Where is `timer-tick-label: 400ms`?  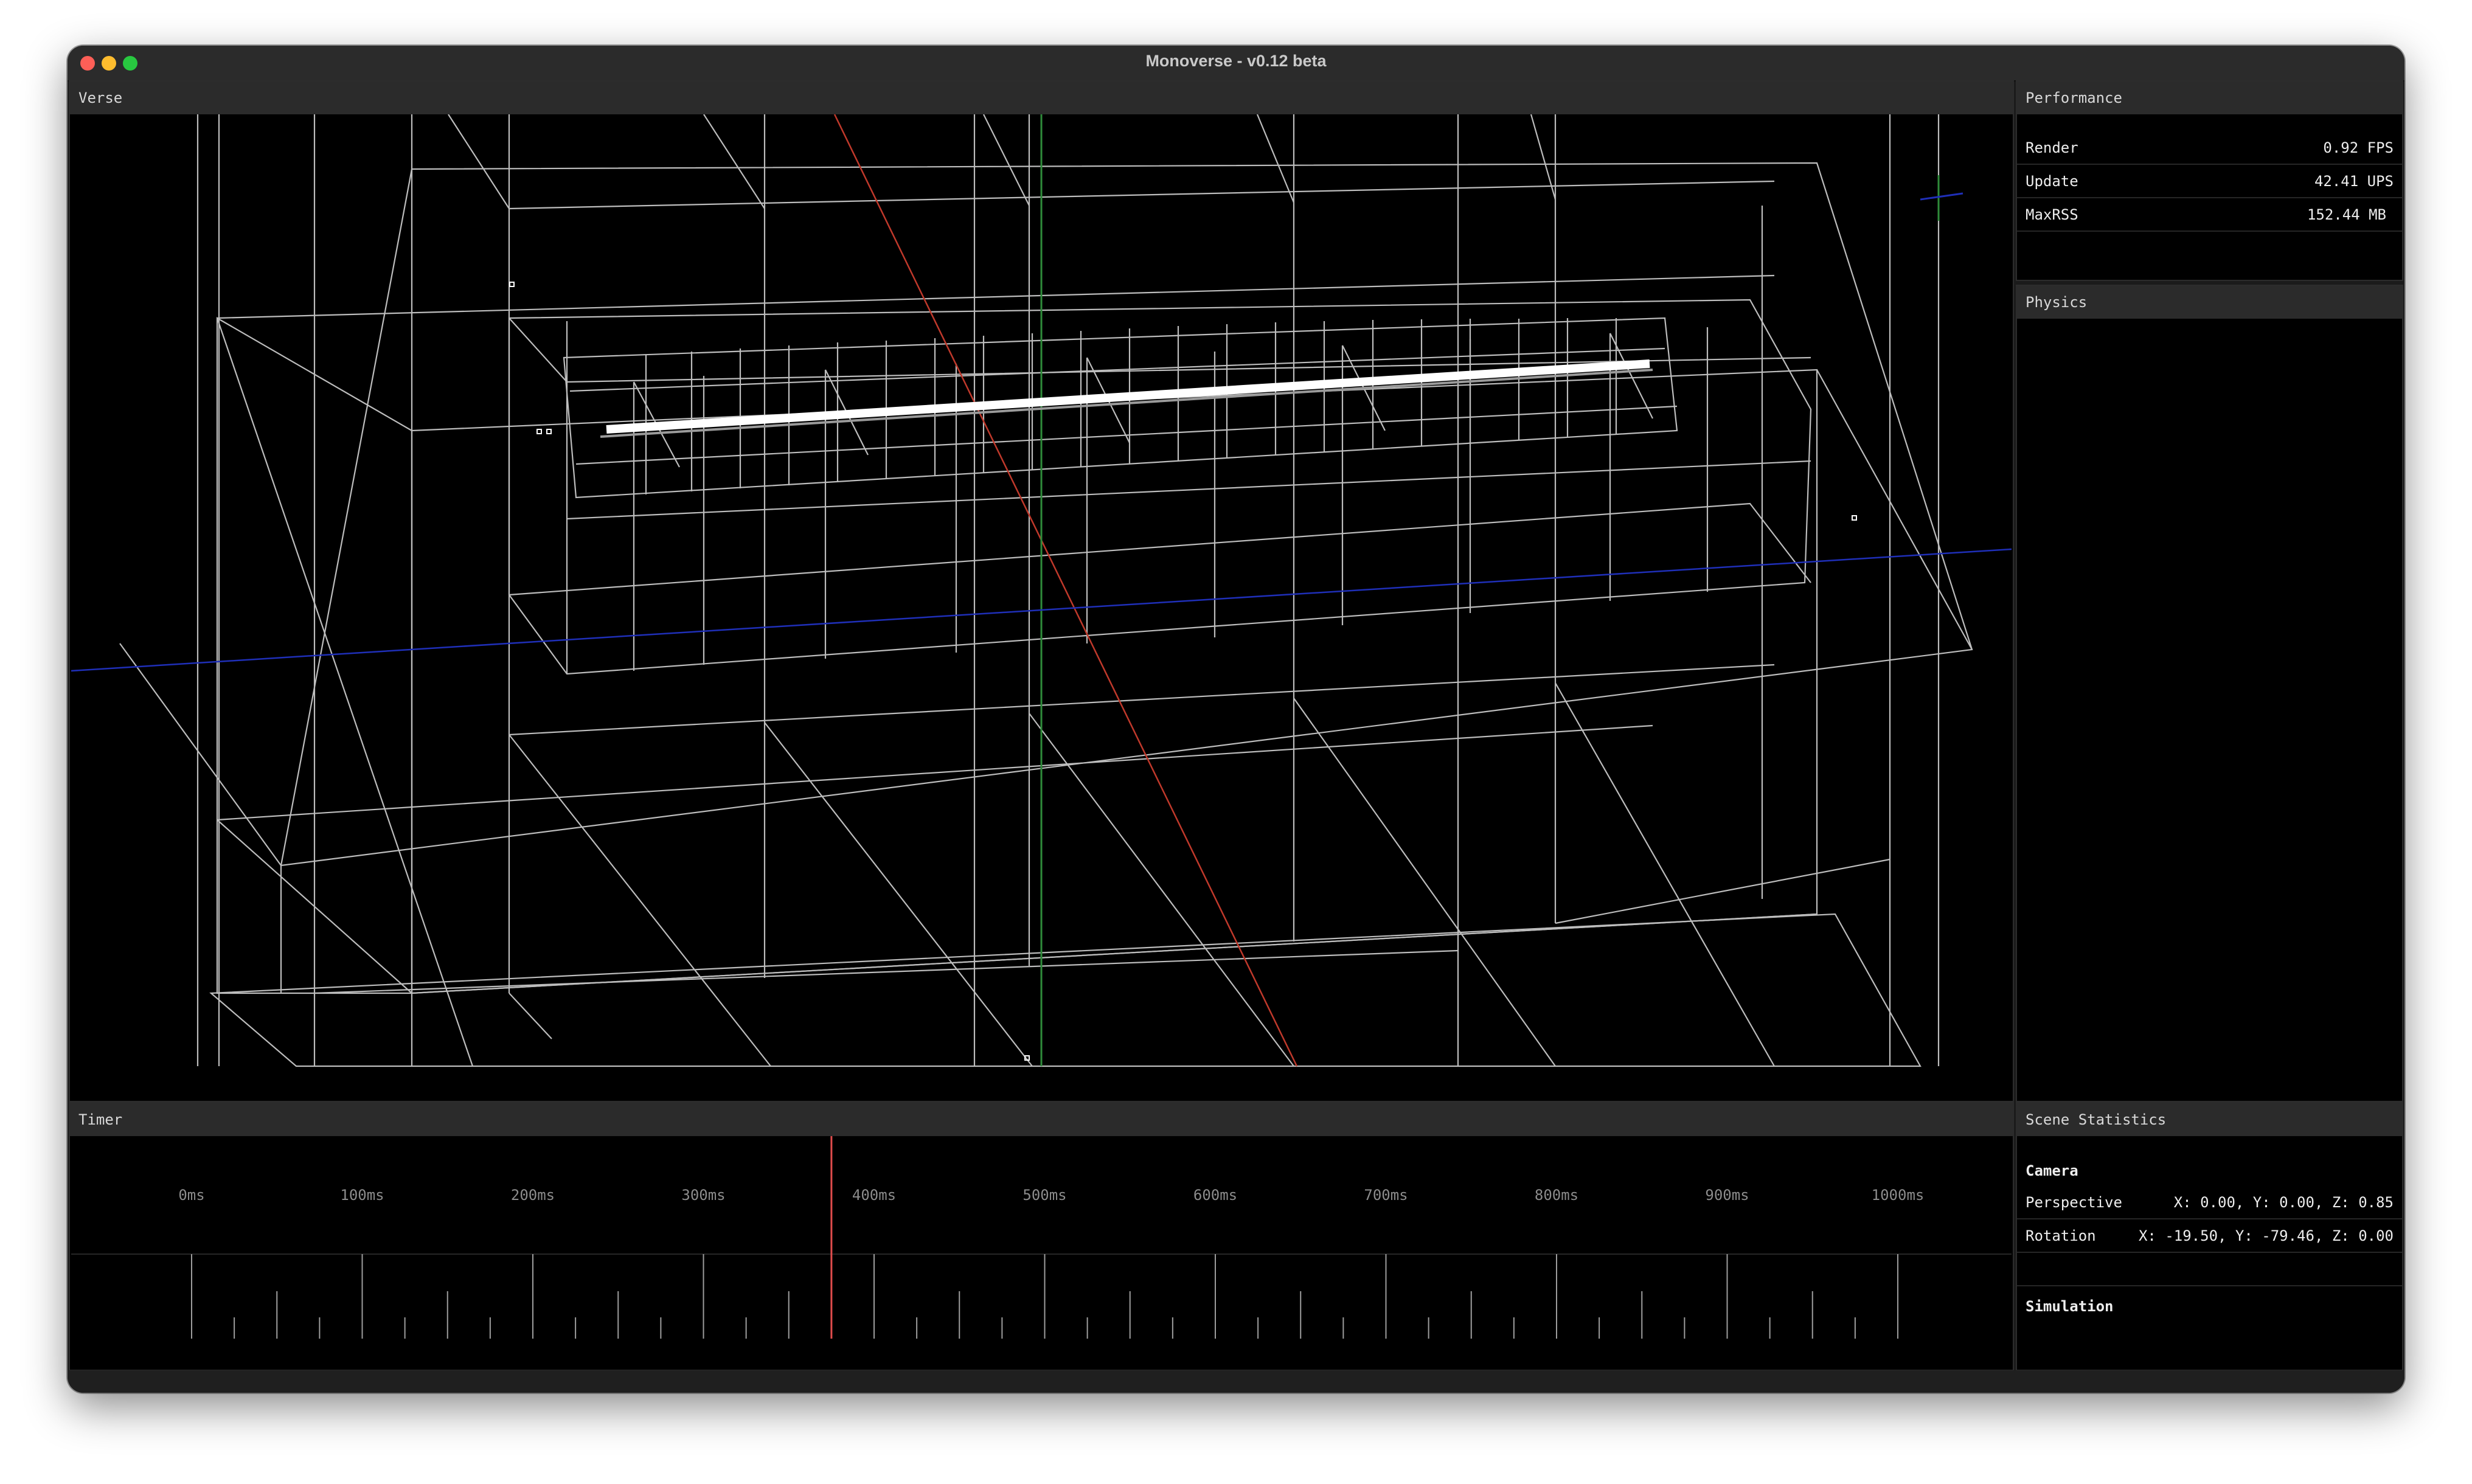
timer-tick-label: 400ms is located at coordinates (874, 1195).